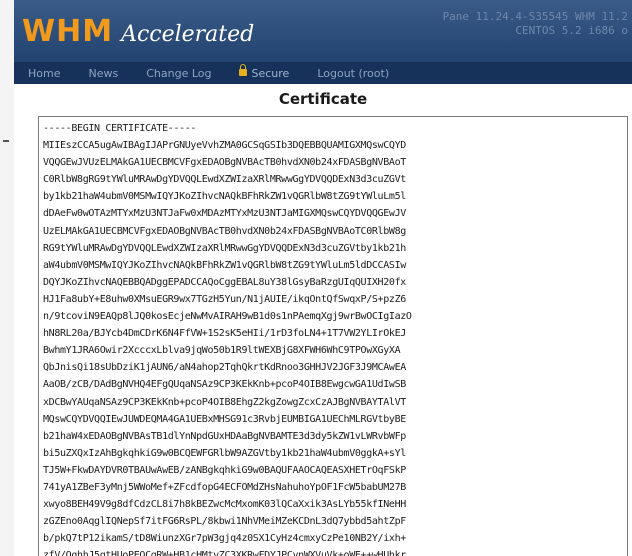 The width and height of the screenshot is (632, 556). I want to click on lock-icon, so click(243, 69).